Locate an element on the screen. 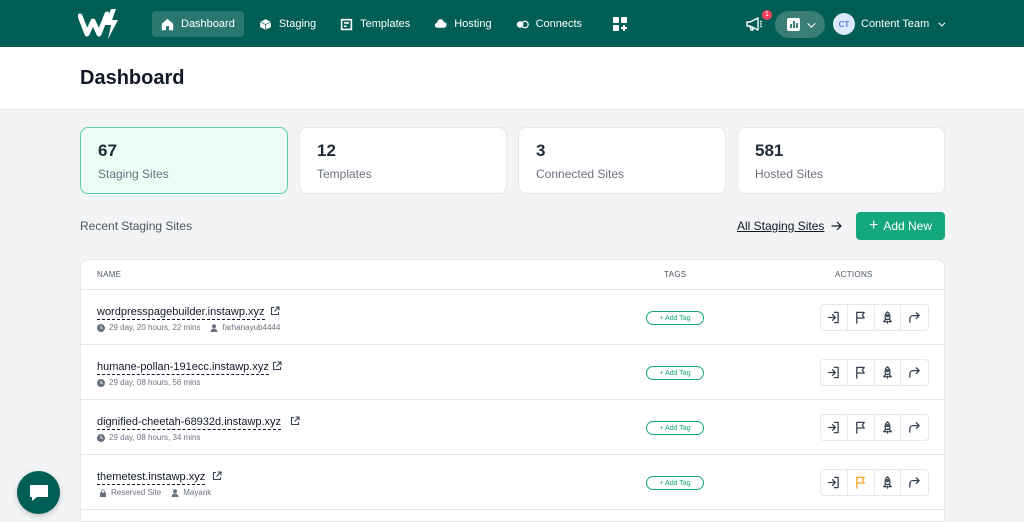 Image resolution: width=1024 pixels, height=522 pixels. template-icon is located at coordinates (346, 24).